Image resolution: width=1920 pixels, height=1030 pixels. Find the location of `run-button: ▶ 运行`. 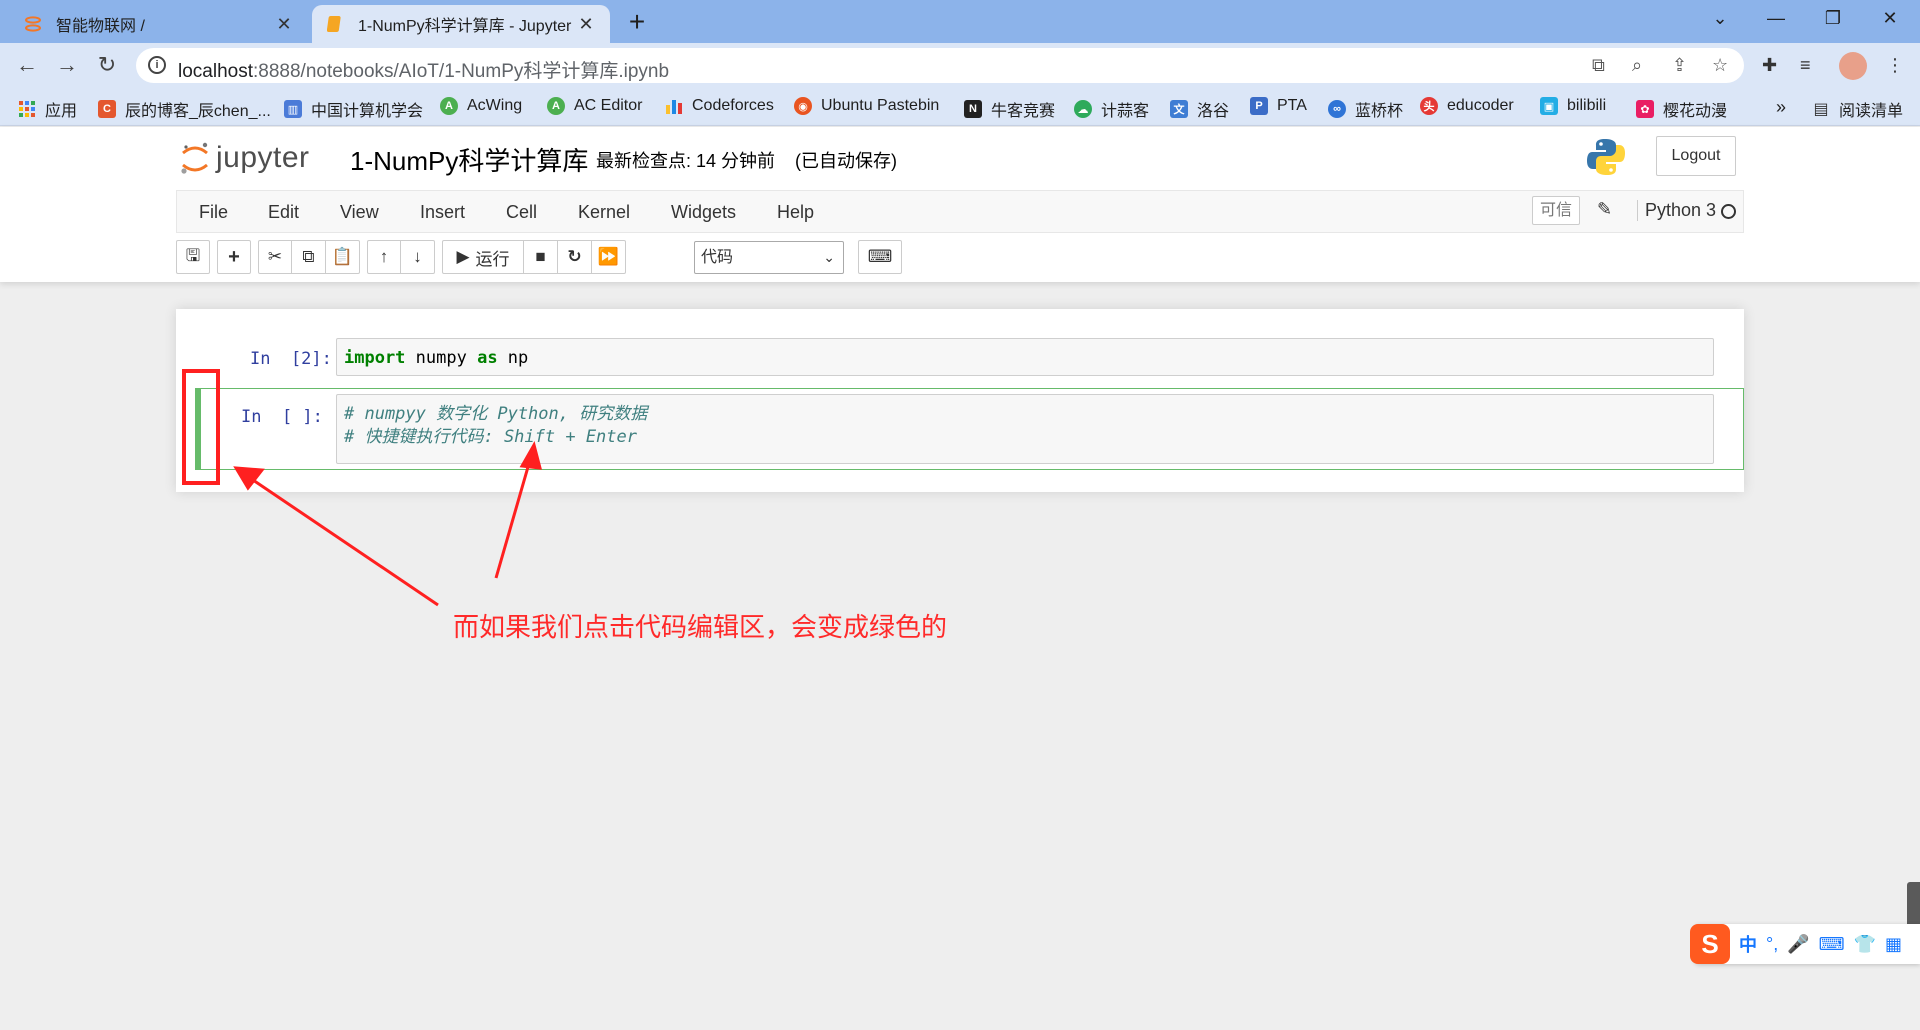

run-button: ▶ 运行 is located at coordinates (483, 257).